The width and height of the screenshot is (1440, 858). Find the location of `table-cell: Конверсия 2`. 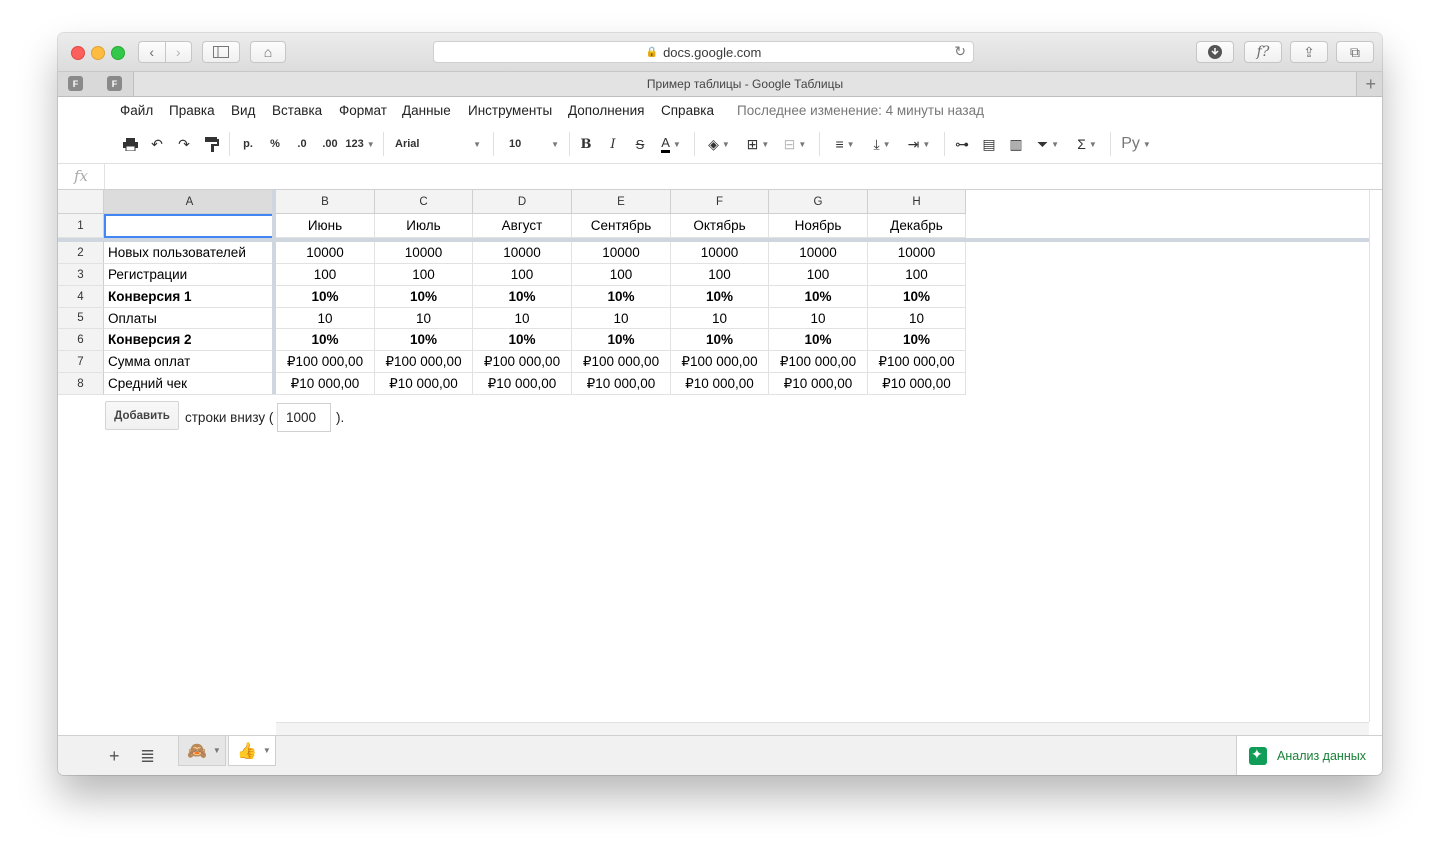

table-cell: Конверсия 2 is located at coordinates (190, 340).